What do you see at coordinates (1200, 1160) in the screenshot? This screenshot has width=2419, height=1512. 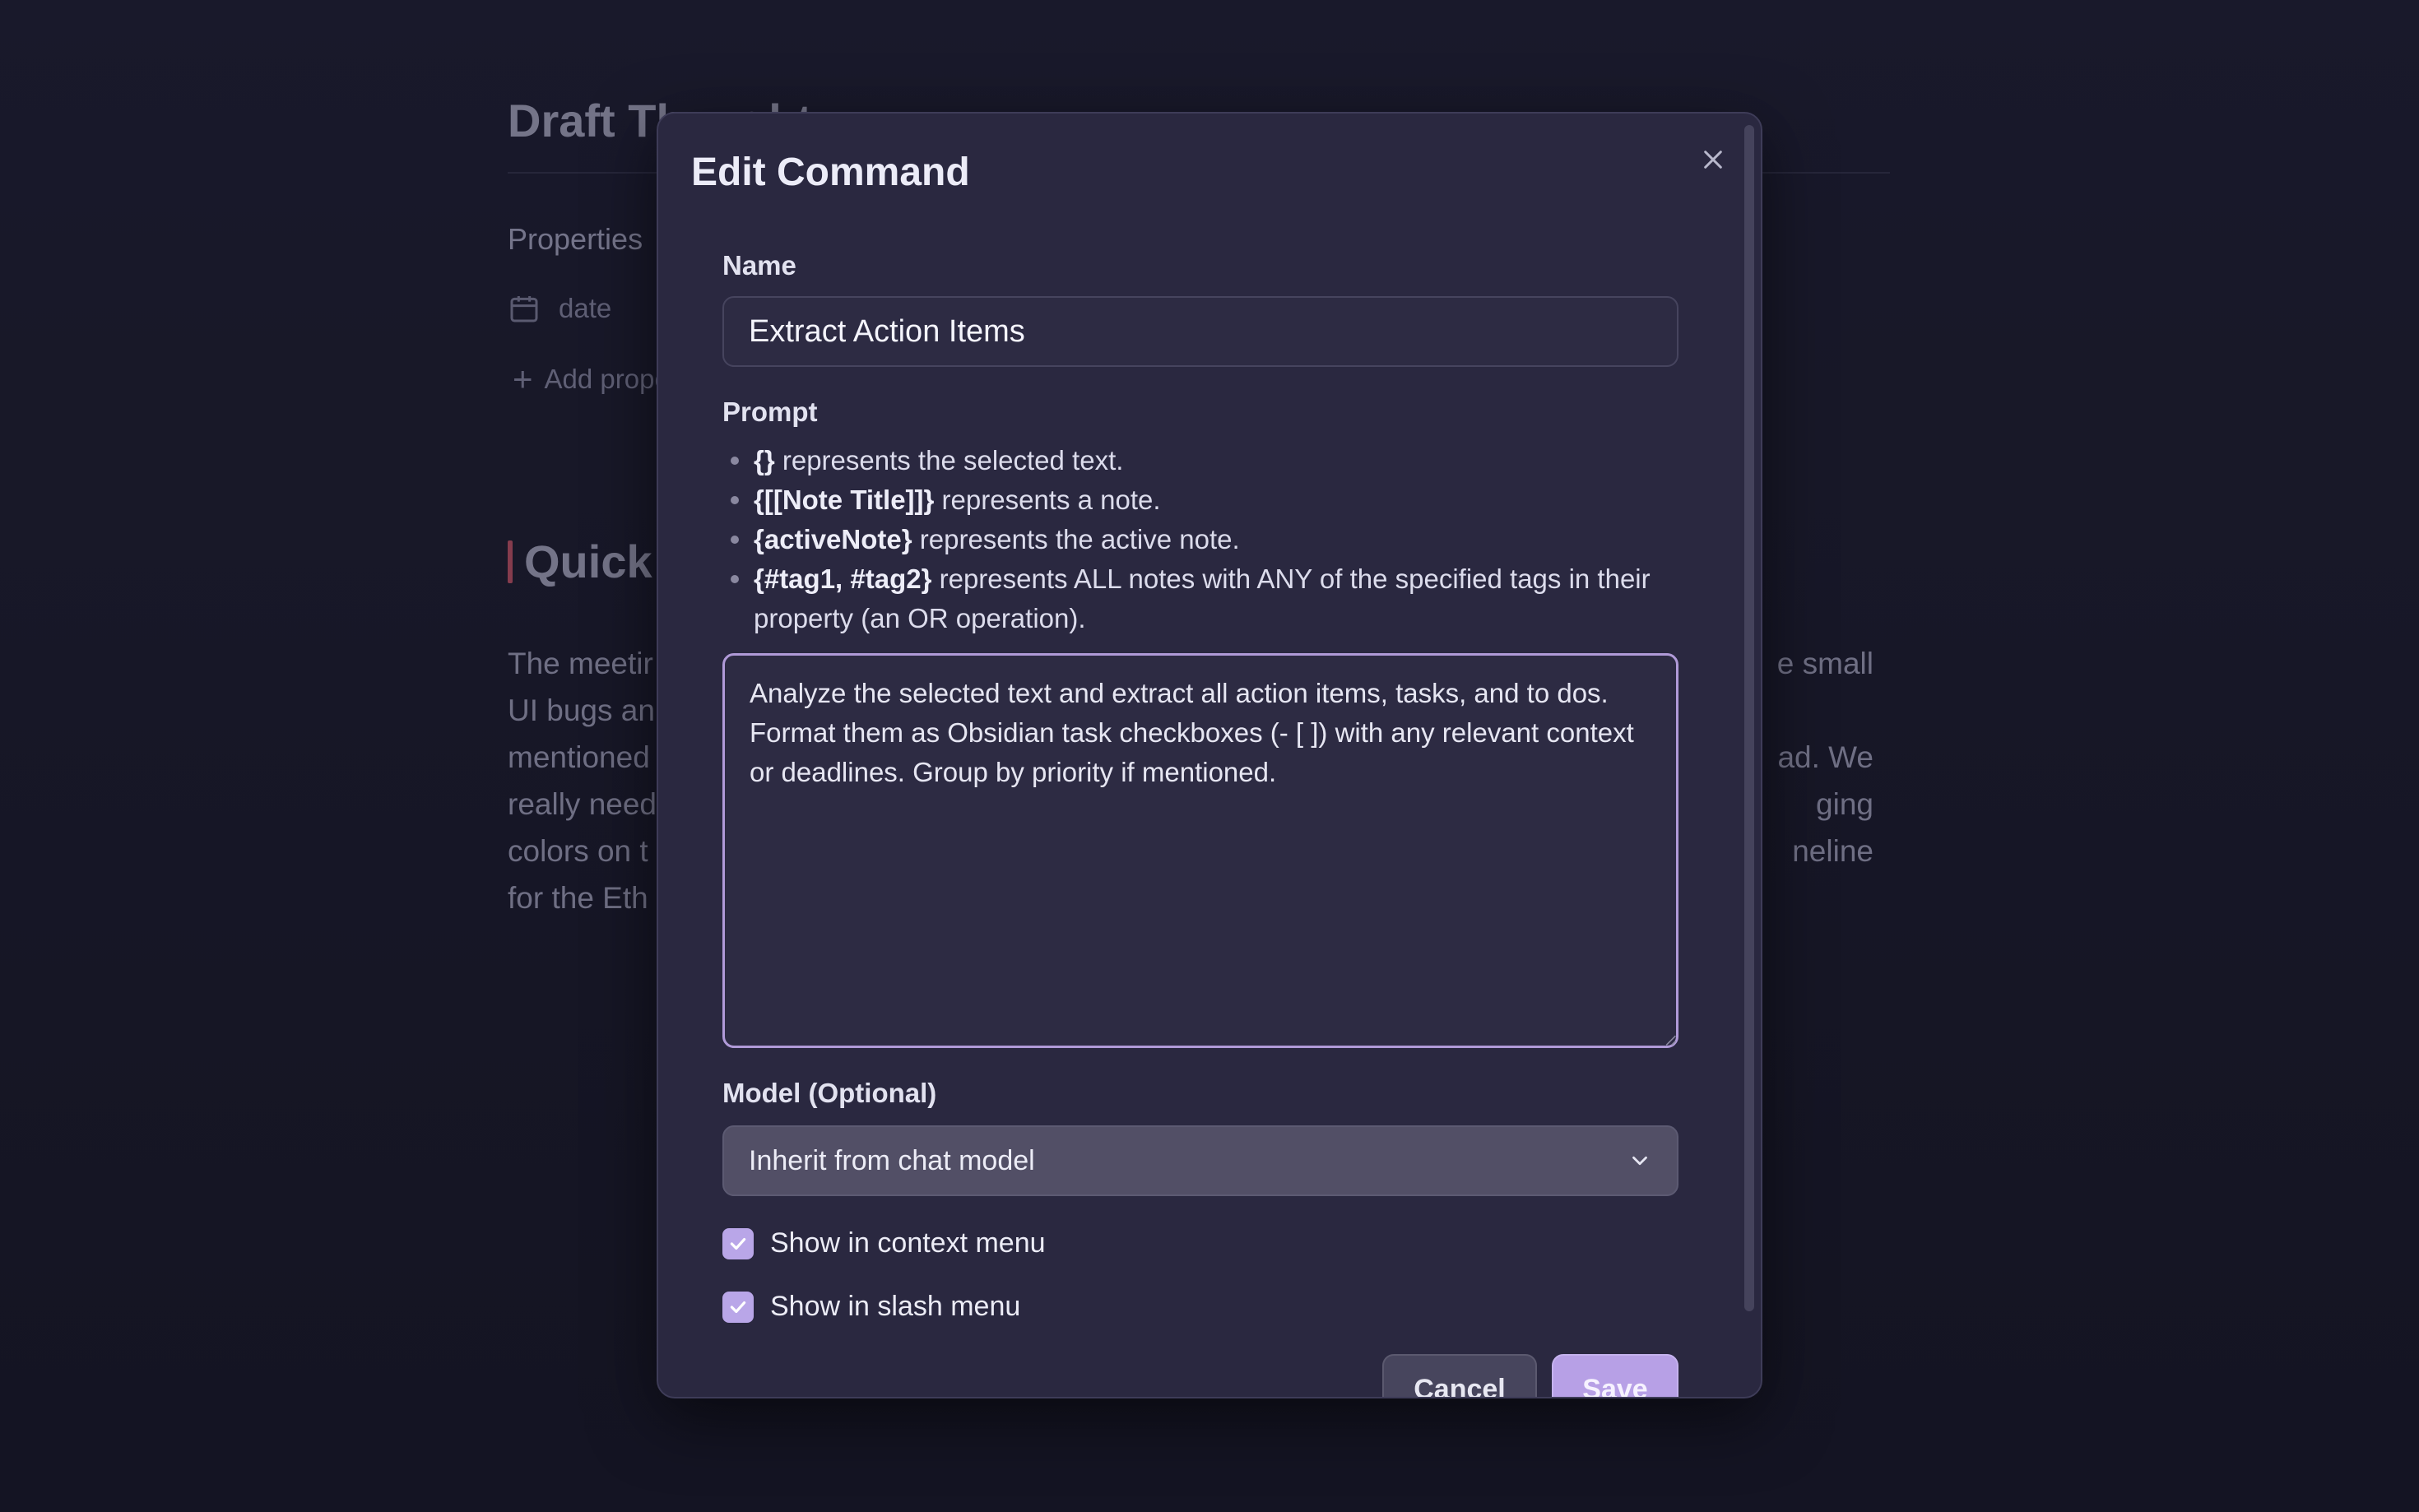 I see `model-select: Inherit from chat model` at bounding box center [1200, 1160].